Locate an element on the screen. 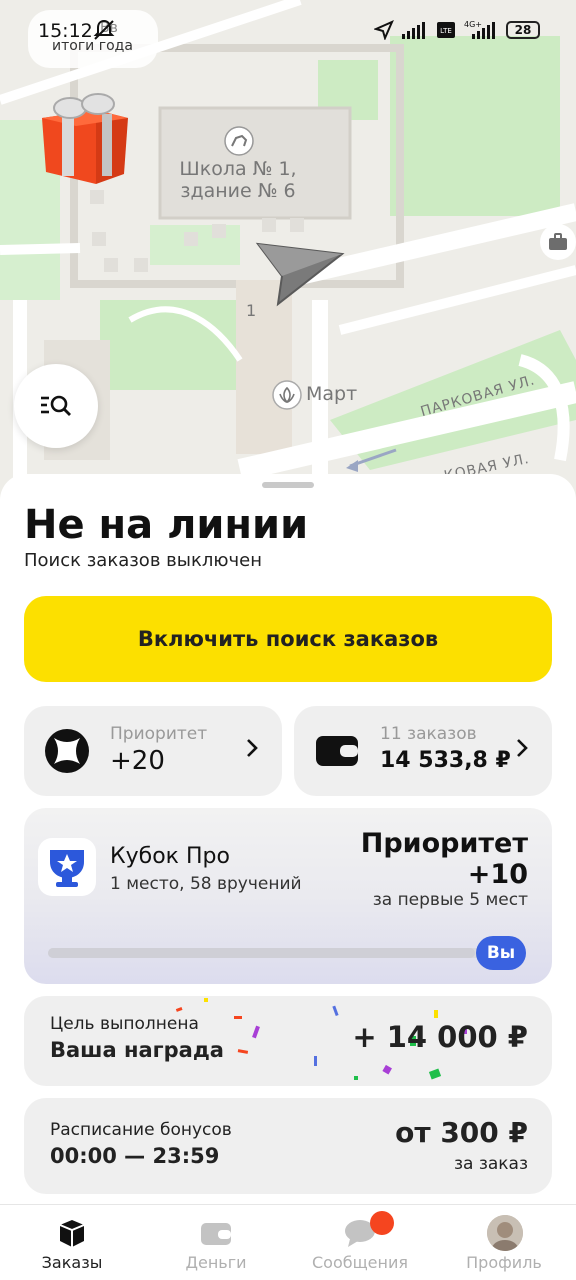 Image resolution: width=576 pixels, height=1280 pixels. order-search-map-button is located at coordinates (56, 406).